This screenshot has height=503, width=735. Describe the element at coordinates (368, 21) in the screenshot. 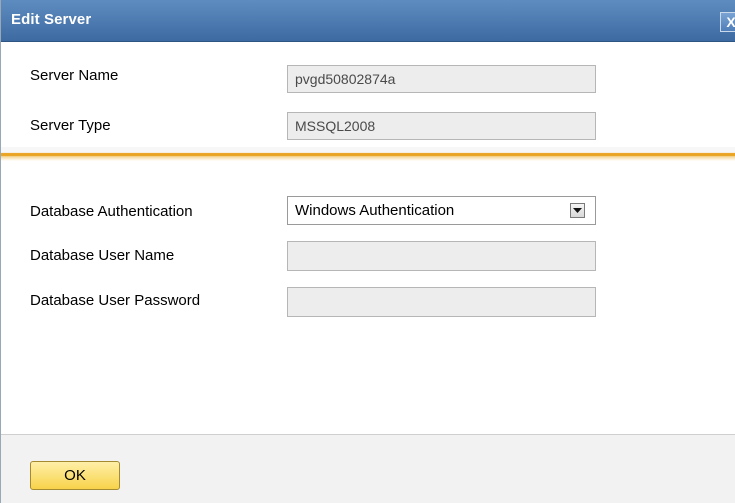

I see `dialog-titlebar: Edit Server X` at that location.